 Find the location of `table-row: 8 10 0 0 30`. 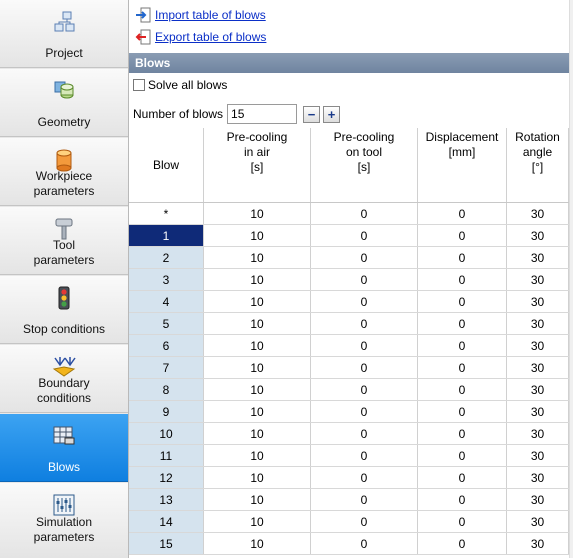

table-row: 8 10 0 0 30 is located at coordinates (351, 390).